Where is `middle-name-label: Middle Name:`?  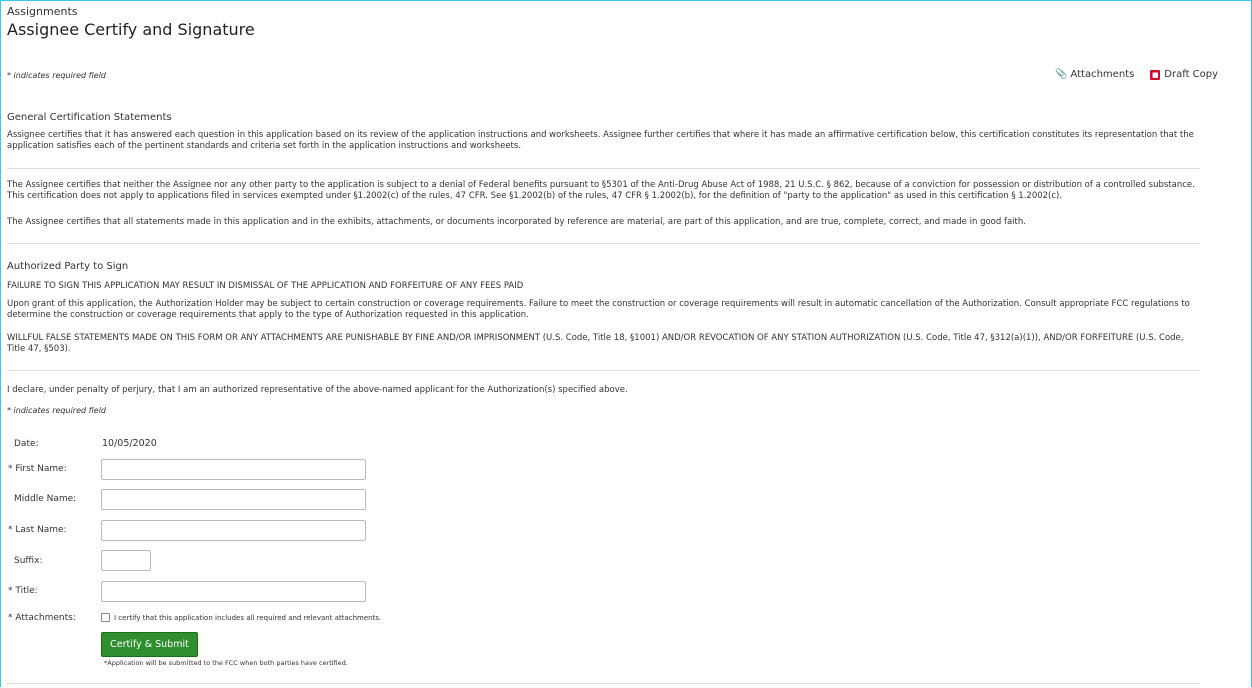 middle-name-label: Middle Name: is located at coordinates (45, 499).